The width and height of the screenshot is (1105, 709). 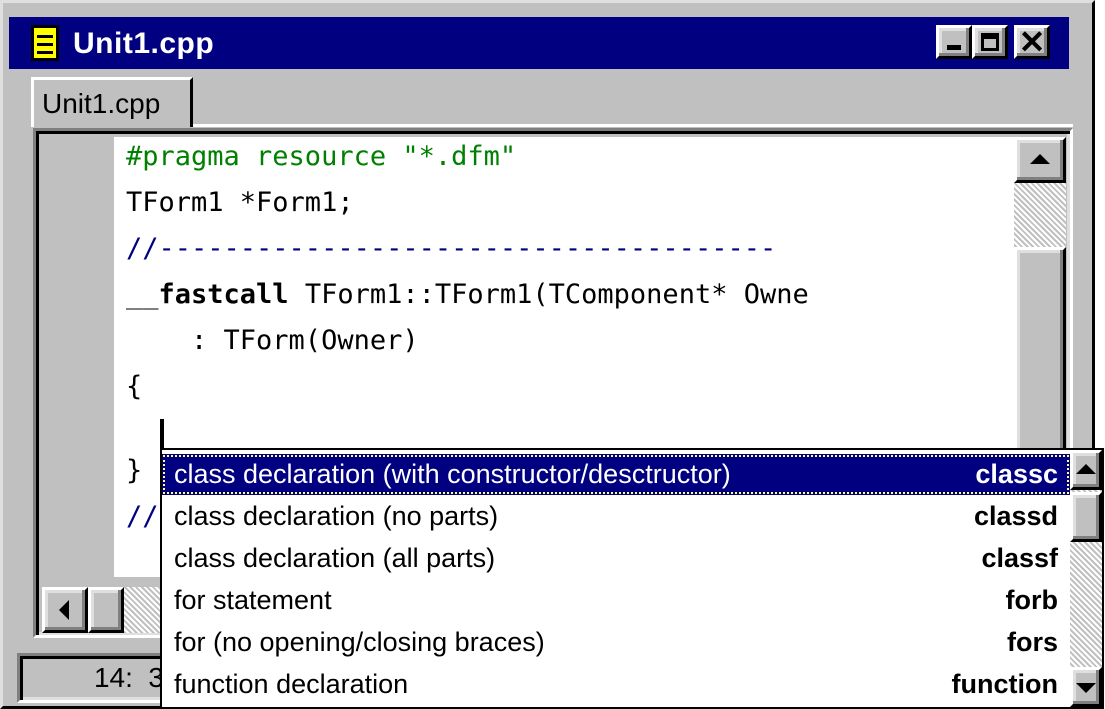 What do you see at coordinates (1016, 474) in the screenshot?
I see `template-shortcut: classc` at bounding box center [1016, 474].